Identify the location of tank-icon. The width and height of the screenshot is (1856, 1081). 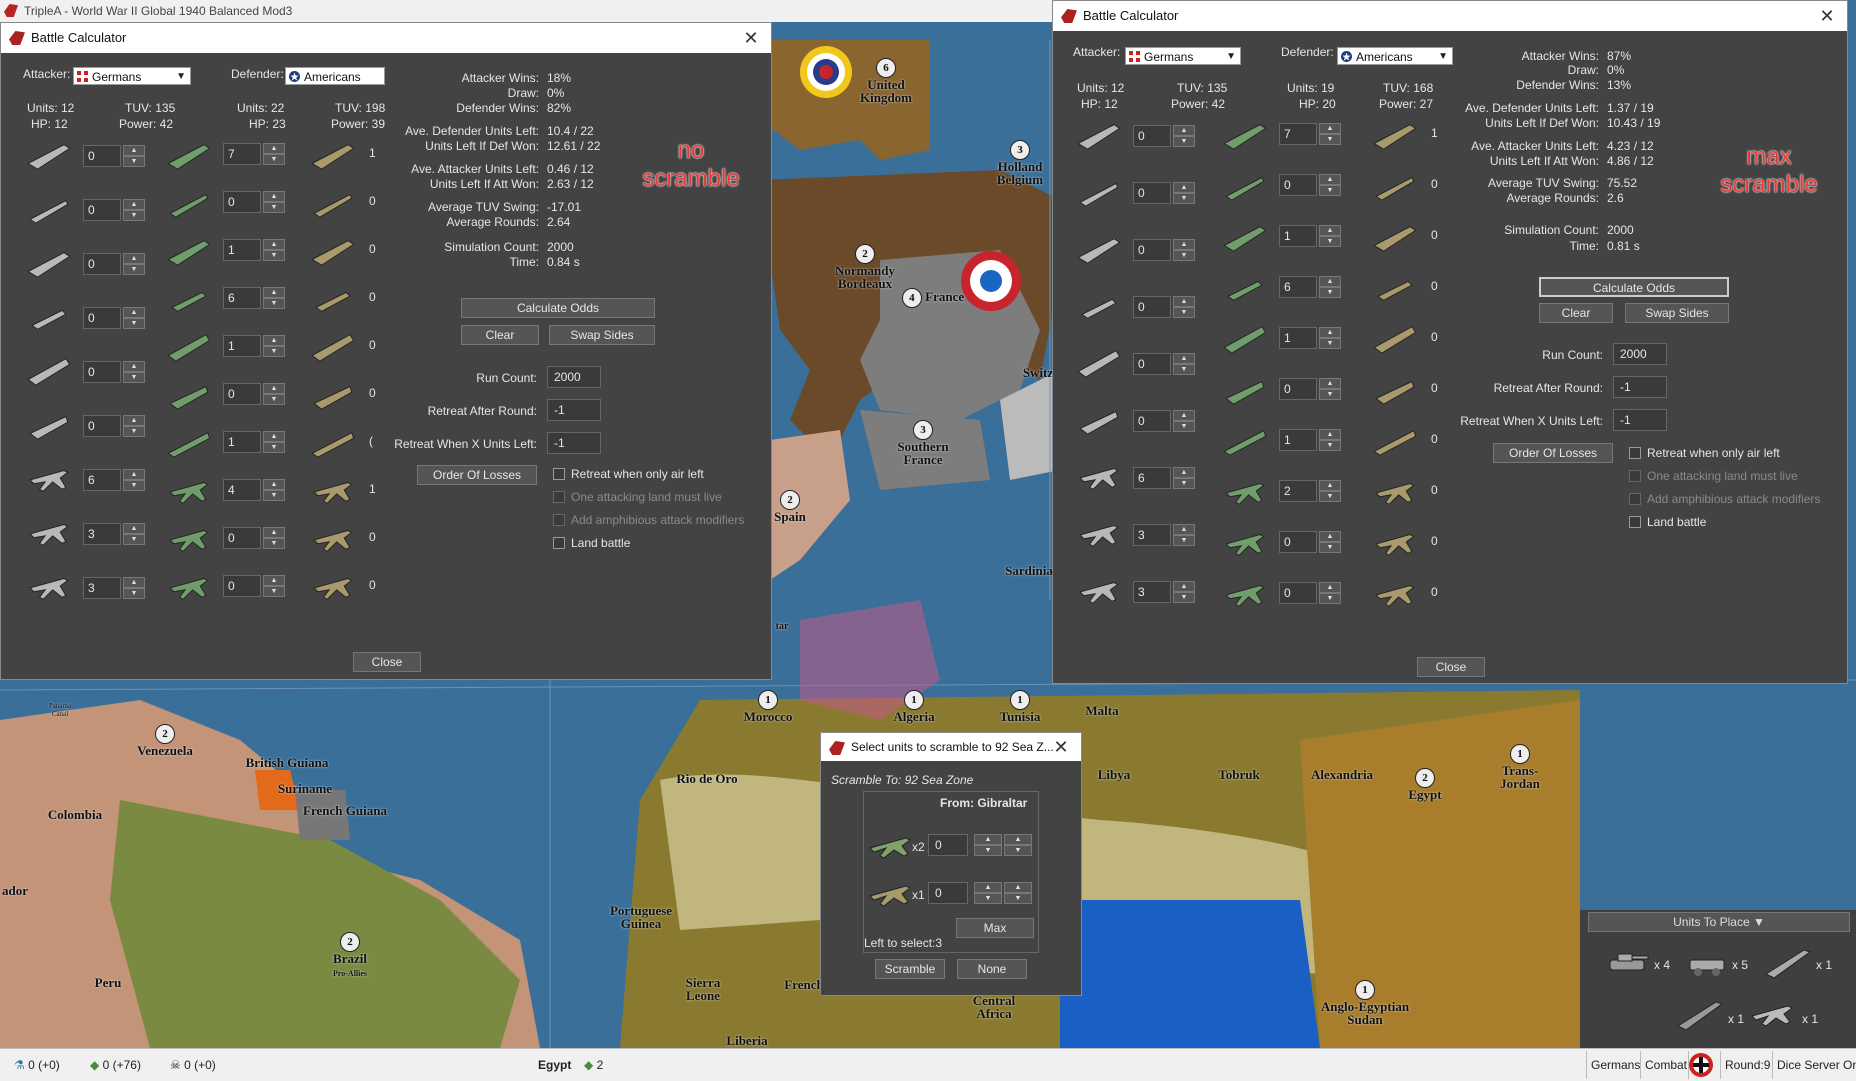
(1628, 963).